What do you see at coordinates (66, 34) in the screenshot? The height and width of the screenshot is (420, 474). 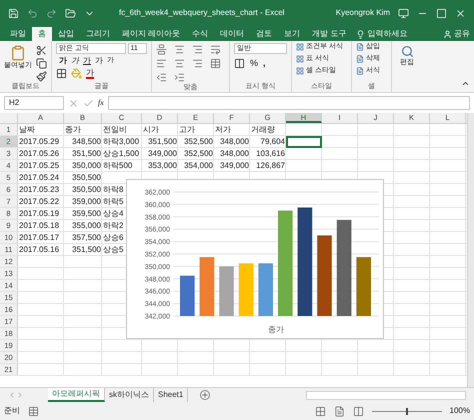 I see `ribbon-tab: 삽입` at bounding box center [66, 34].